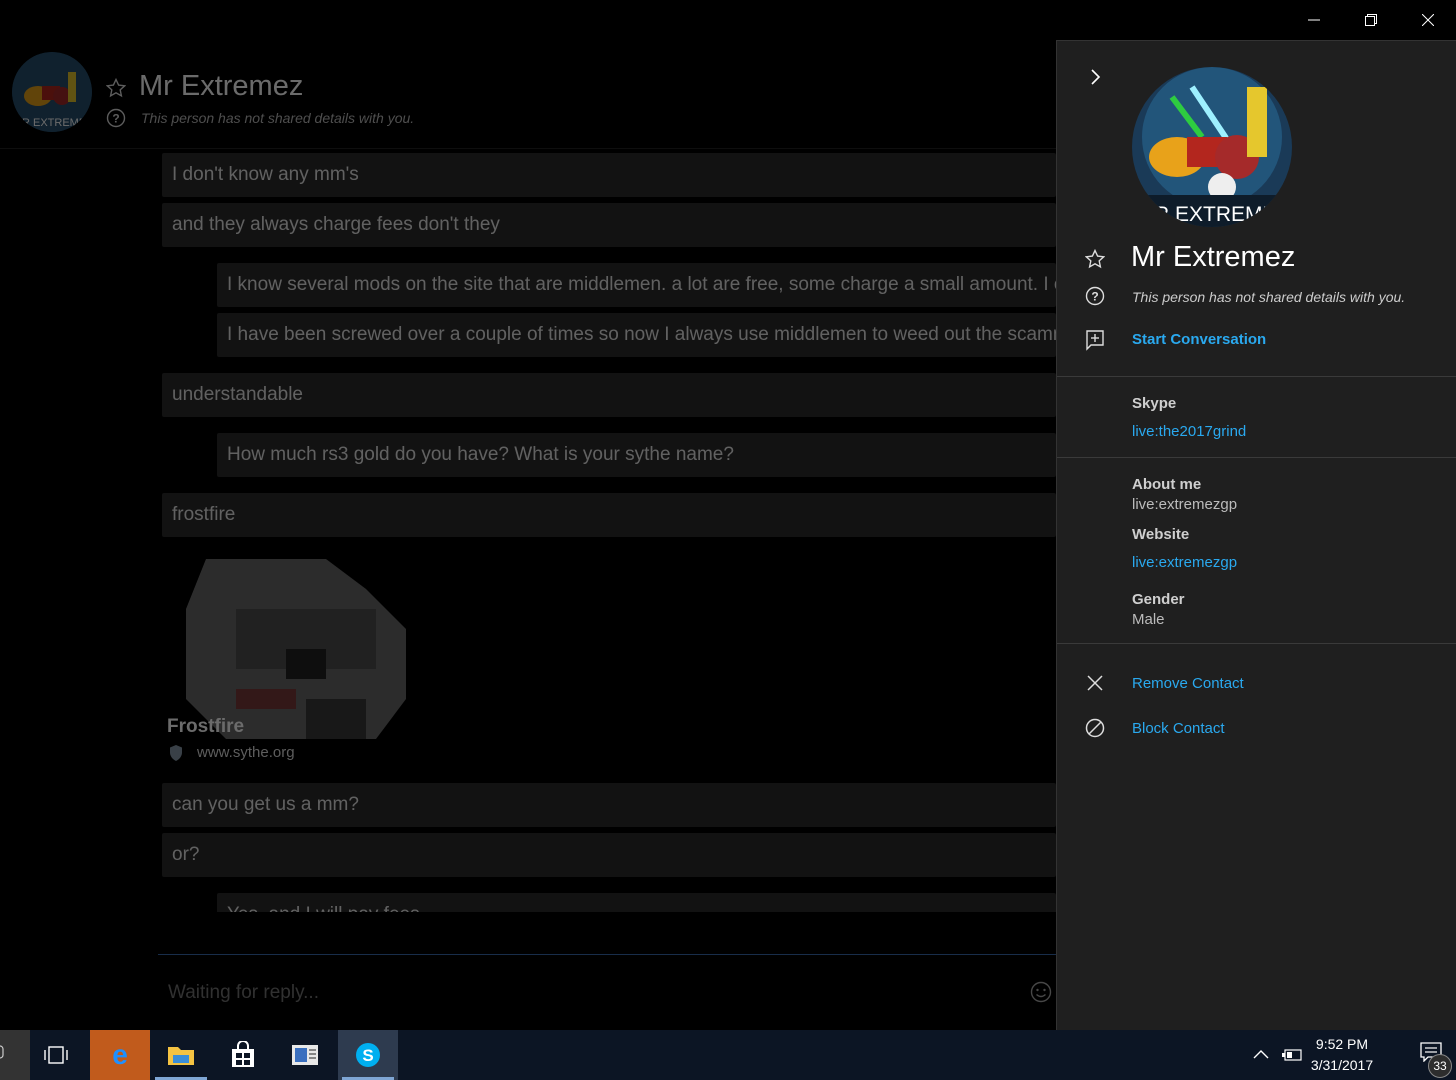  What do you see at coordinates (56, 1055) in the screenshot?
I see `task-view-icon` at bounding box center [56, 1055].